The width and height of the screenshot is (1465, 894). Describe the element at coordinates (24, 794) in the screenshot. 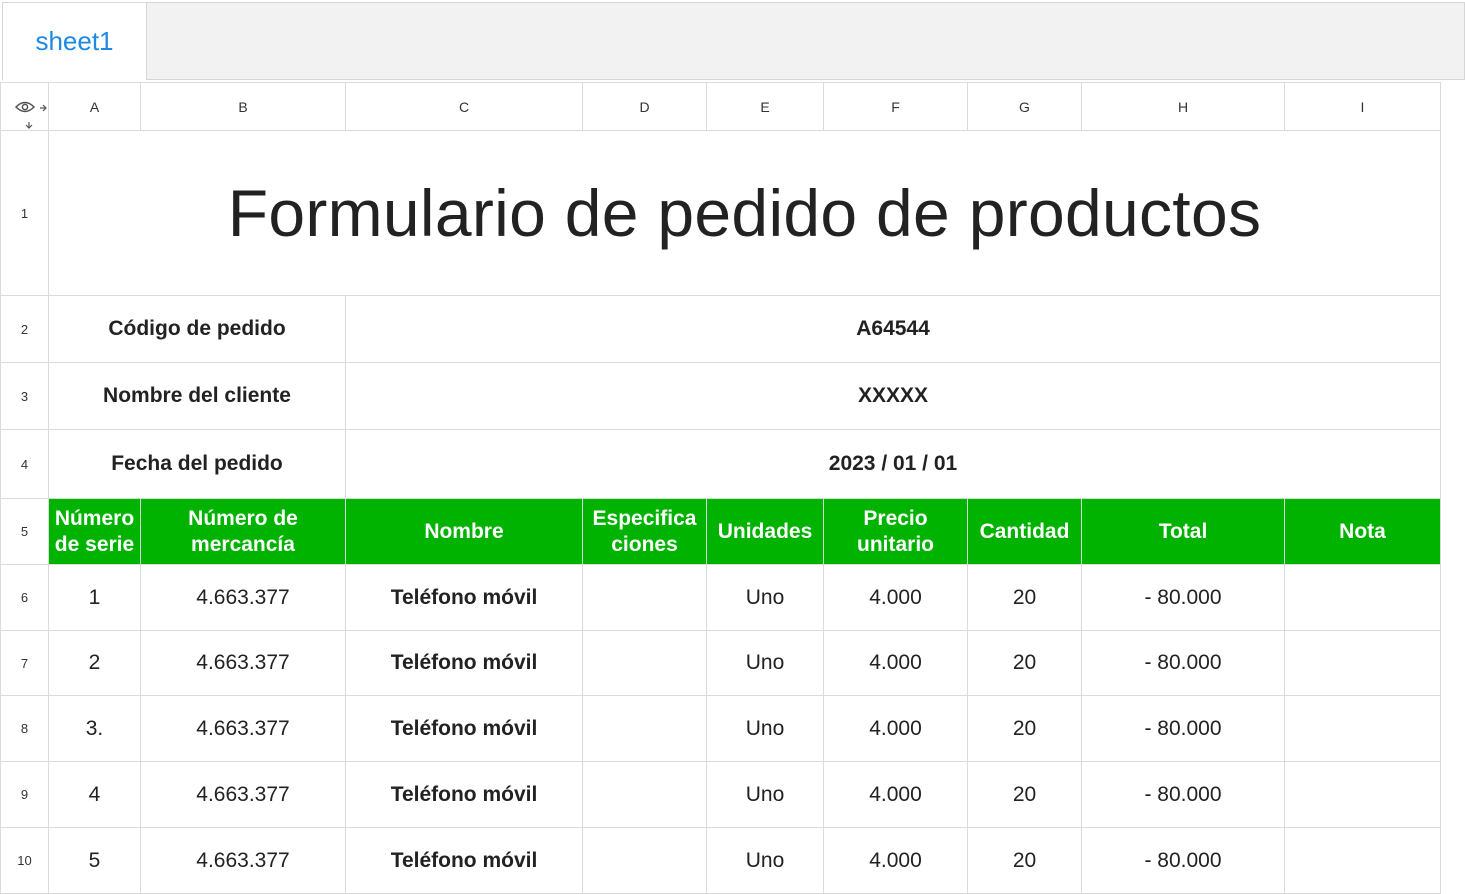

I see `row-header-9: 9` at that location.